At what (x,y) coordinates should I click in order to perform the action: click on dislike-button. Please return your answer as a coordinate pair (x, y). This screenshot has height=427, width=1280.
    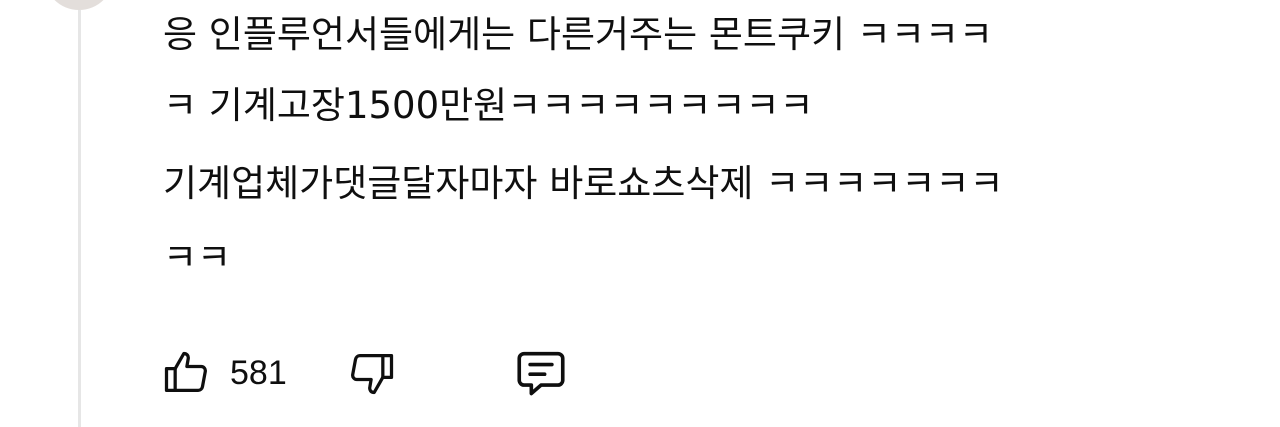
    Looking at the image, I should click on (372, 373).